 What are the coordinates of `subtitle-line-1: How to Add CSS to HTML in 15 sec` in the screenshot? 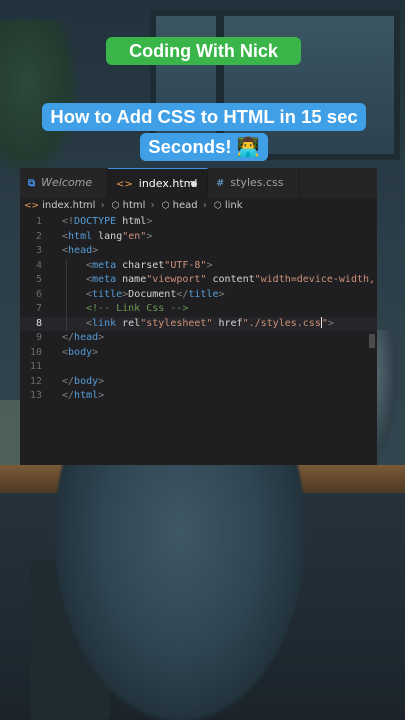 It's located at (204, 117).